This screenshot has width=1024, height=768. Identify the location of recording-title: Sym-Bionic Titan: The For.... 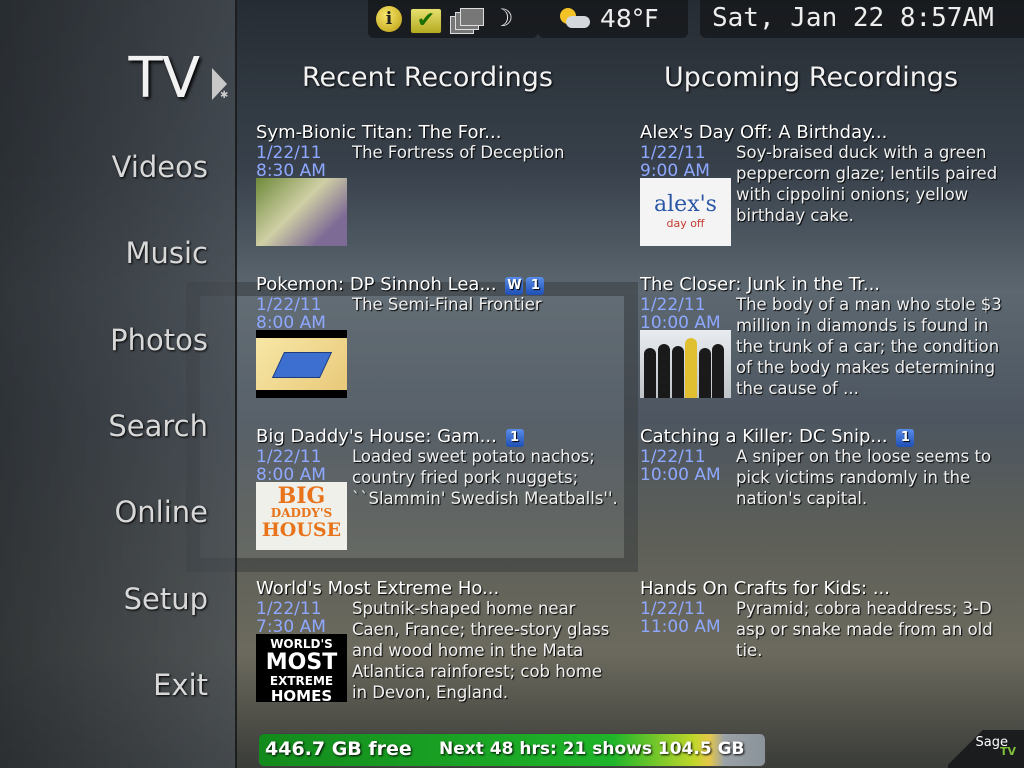
(379, 132).